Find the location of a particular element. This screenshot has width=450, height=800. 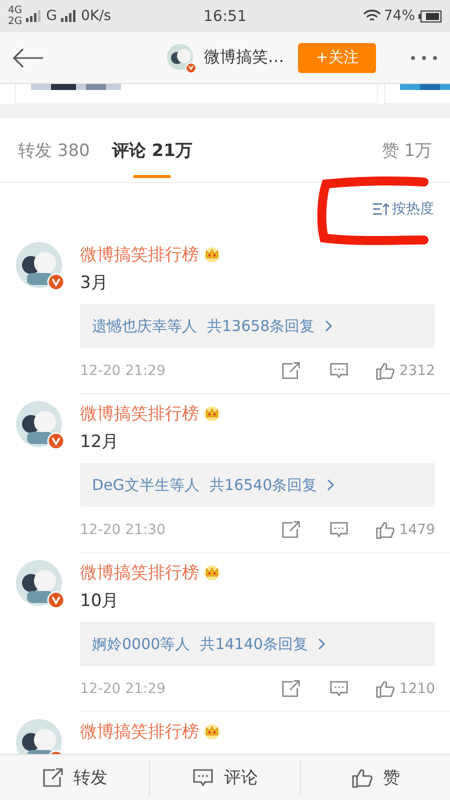

battery-icon is located at coordinates (430, 16).